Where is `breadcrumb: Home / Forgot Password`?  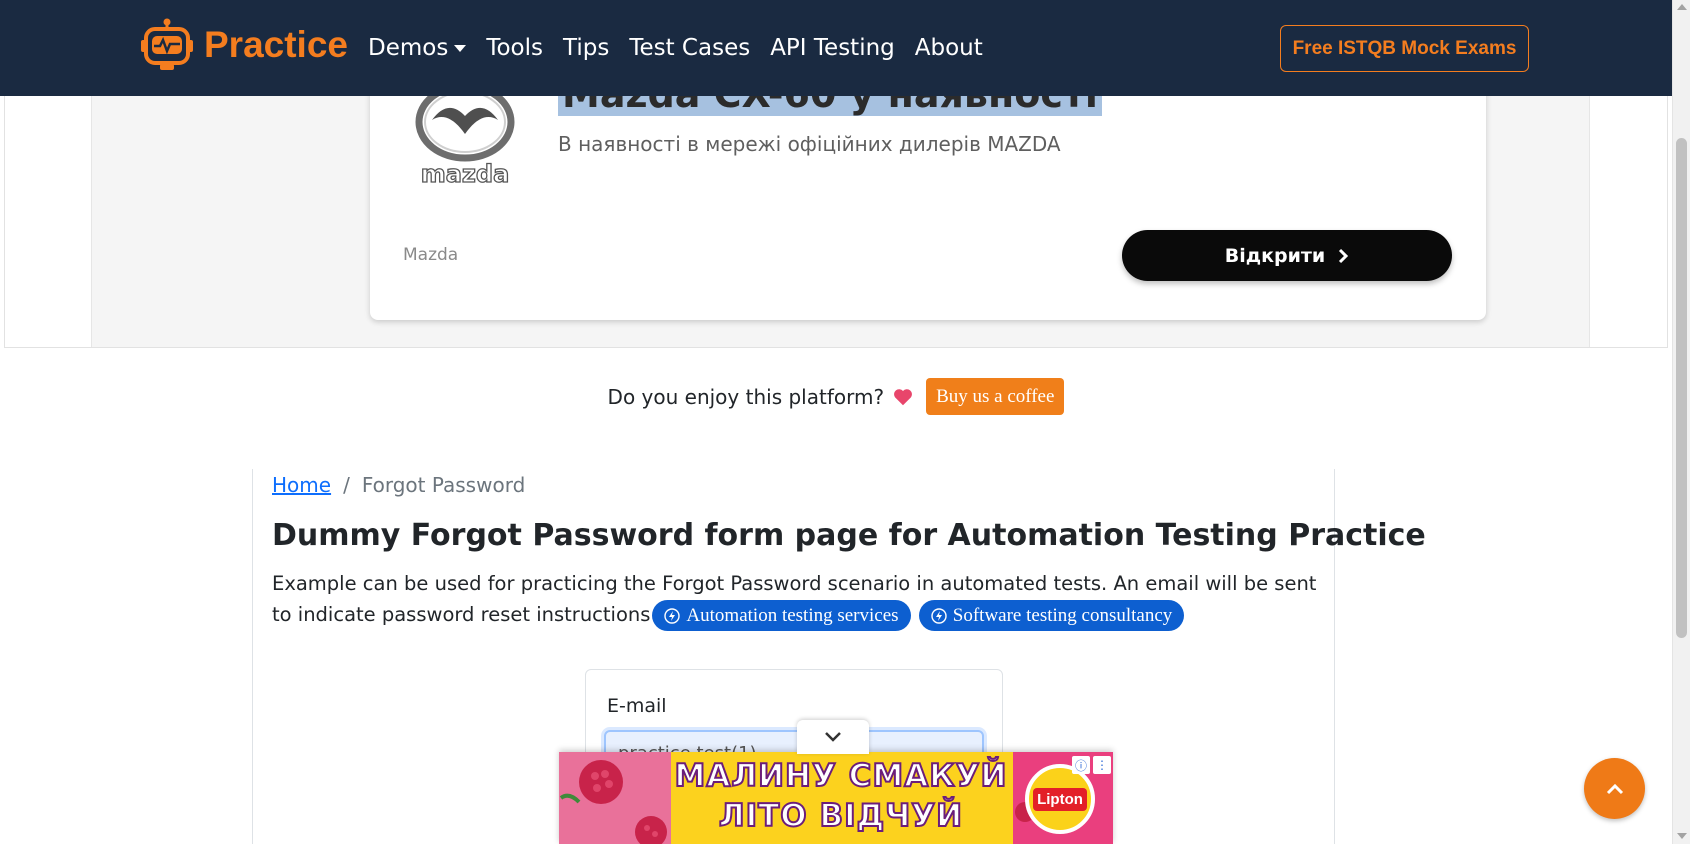 breadcrumb: Home / Forgot Password is located at coordinates (398, 485).